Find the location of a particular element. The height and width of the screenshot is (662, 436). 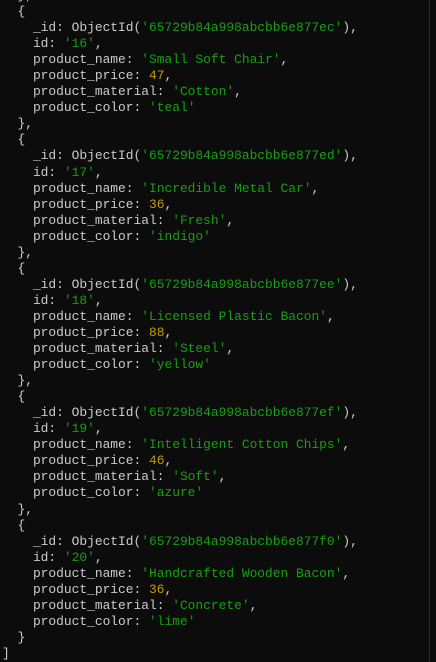

scrollbar is located at coordinates (432, 331).